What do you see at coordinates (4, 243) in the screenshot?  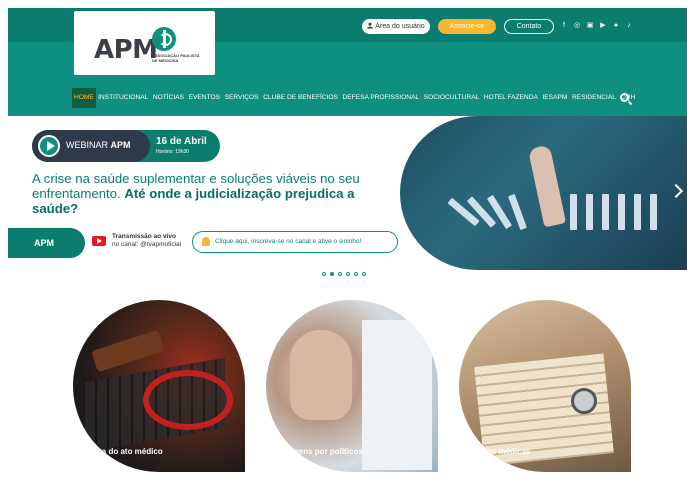 I see `page-edge` at bounding box center [4, 243].